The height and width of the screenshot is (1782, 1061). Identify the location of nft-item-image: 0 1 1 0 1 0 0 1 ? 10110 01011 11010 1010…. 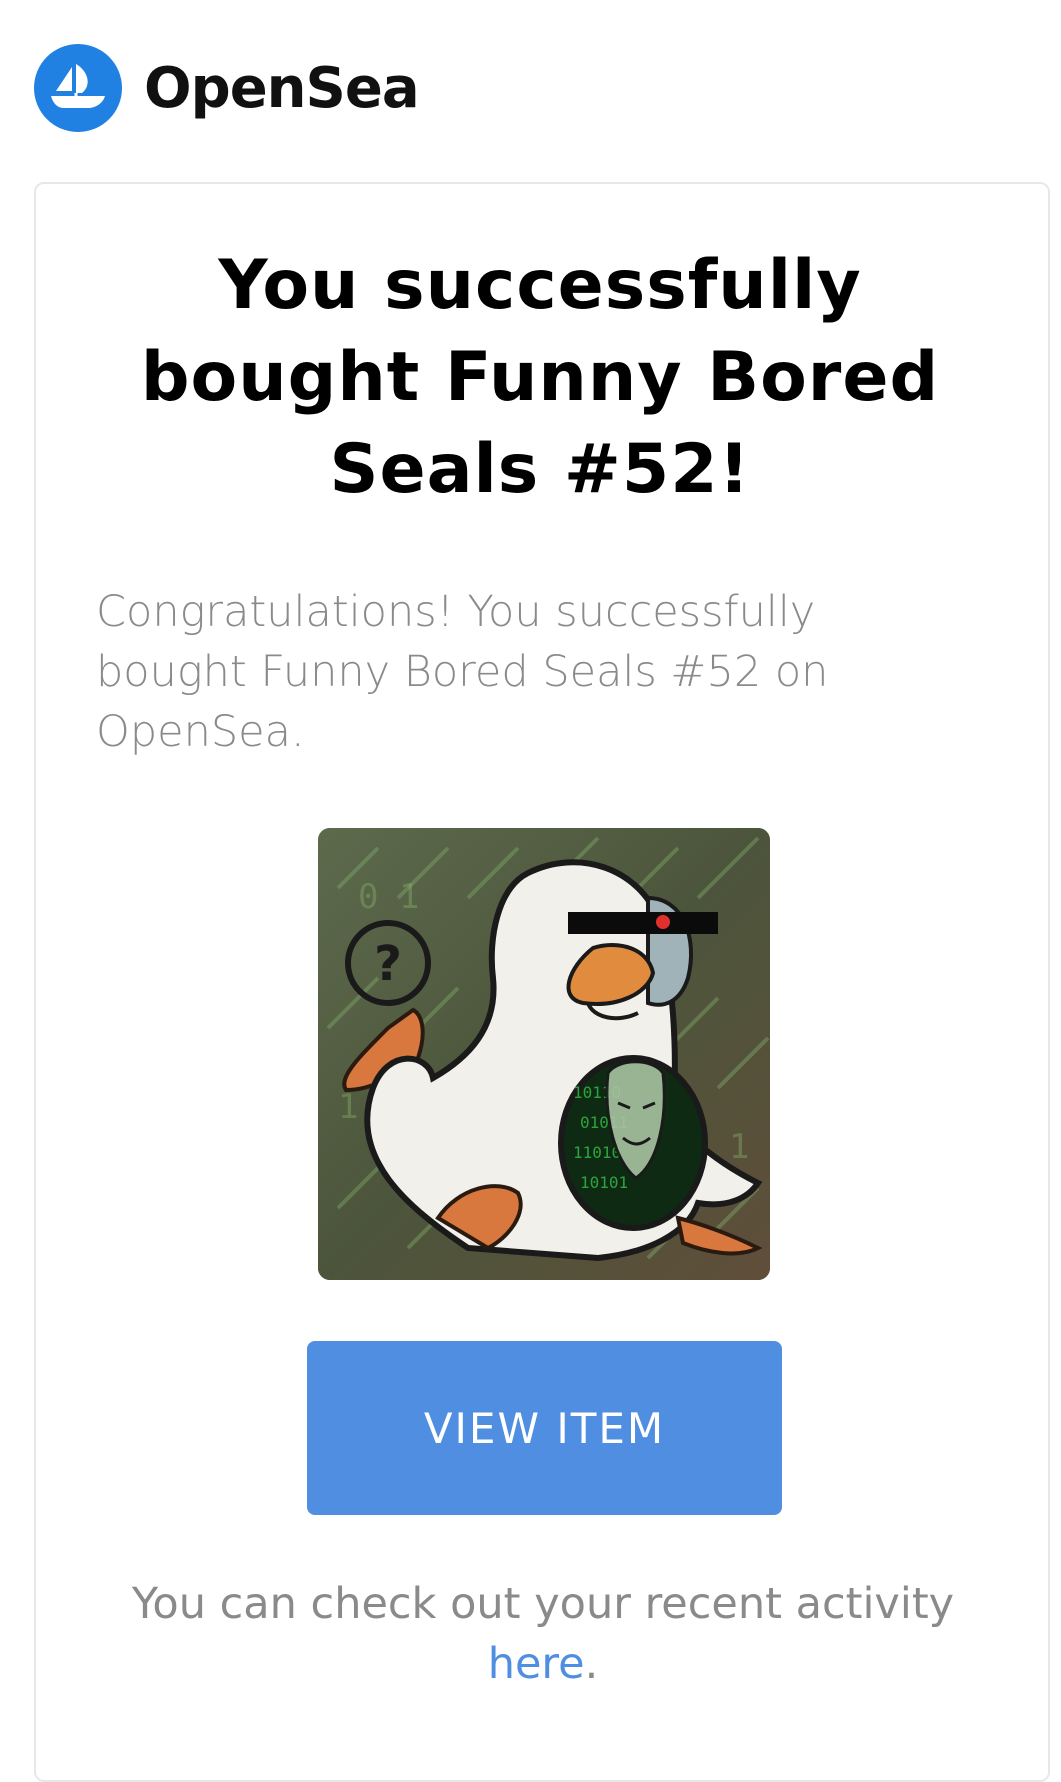
(544, 1054).